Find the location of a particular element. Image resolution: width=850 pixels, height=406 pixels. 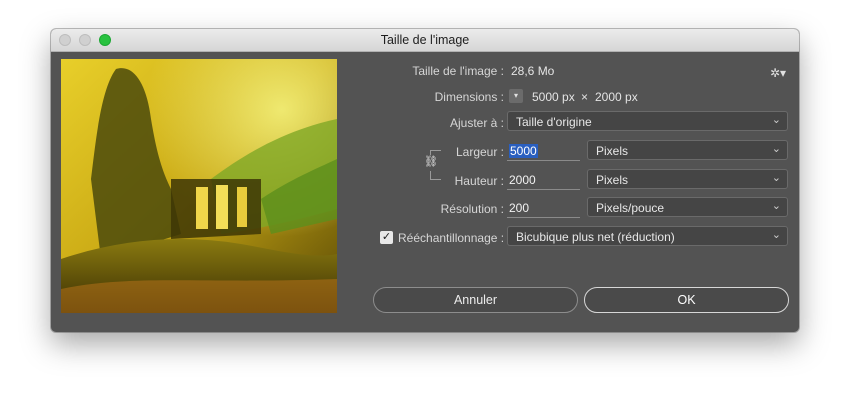

resolution-input: 200 is located at coordinates (543, 208).